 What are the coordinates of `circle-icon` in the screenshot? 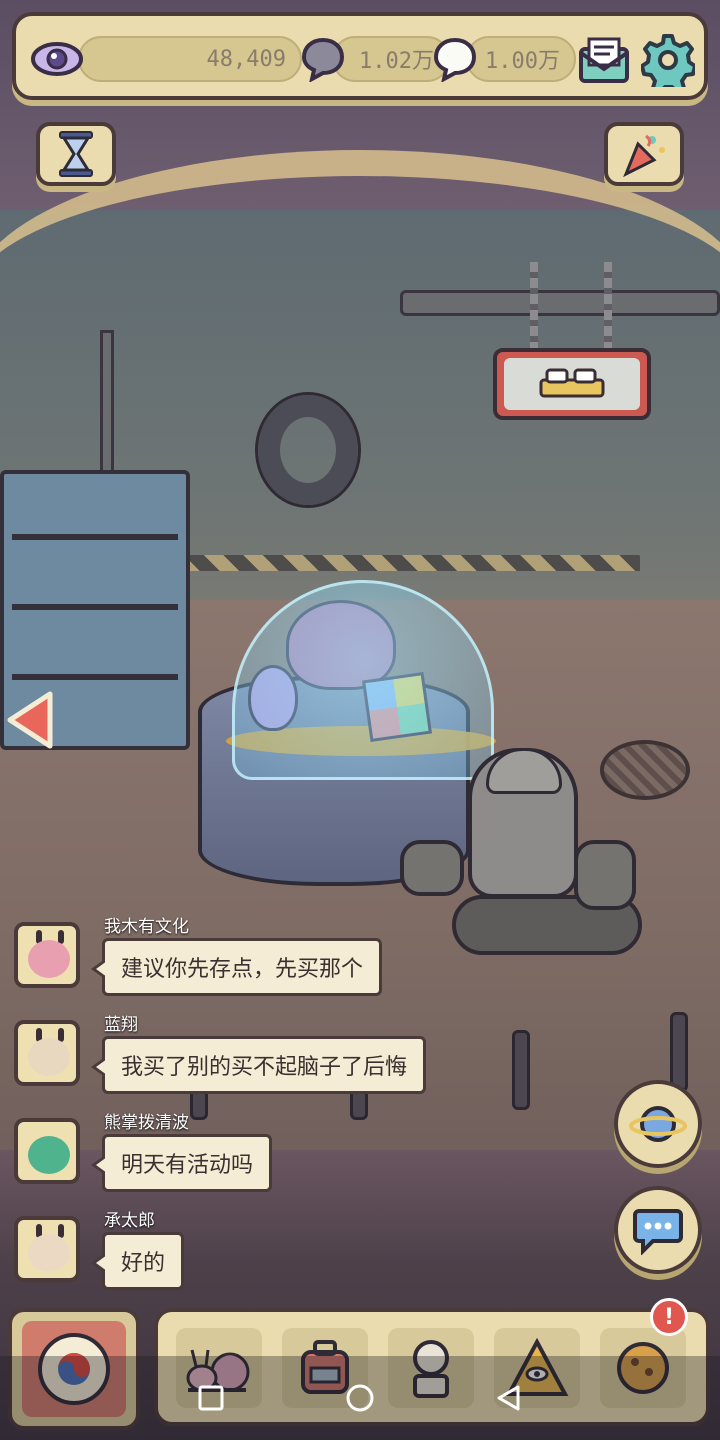 It's located at (360, 1398).